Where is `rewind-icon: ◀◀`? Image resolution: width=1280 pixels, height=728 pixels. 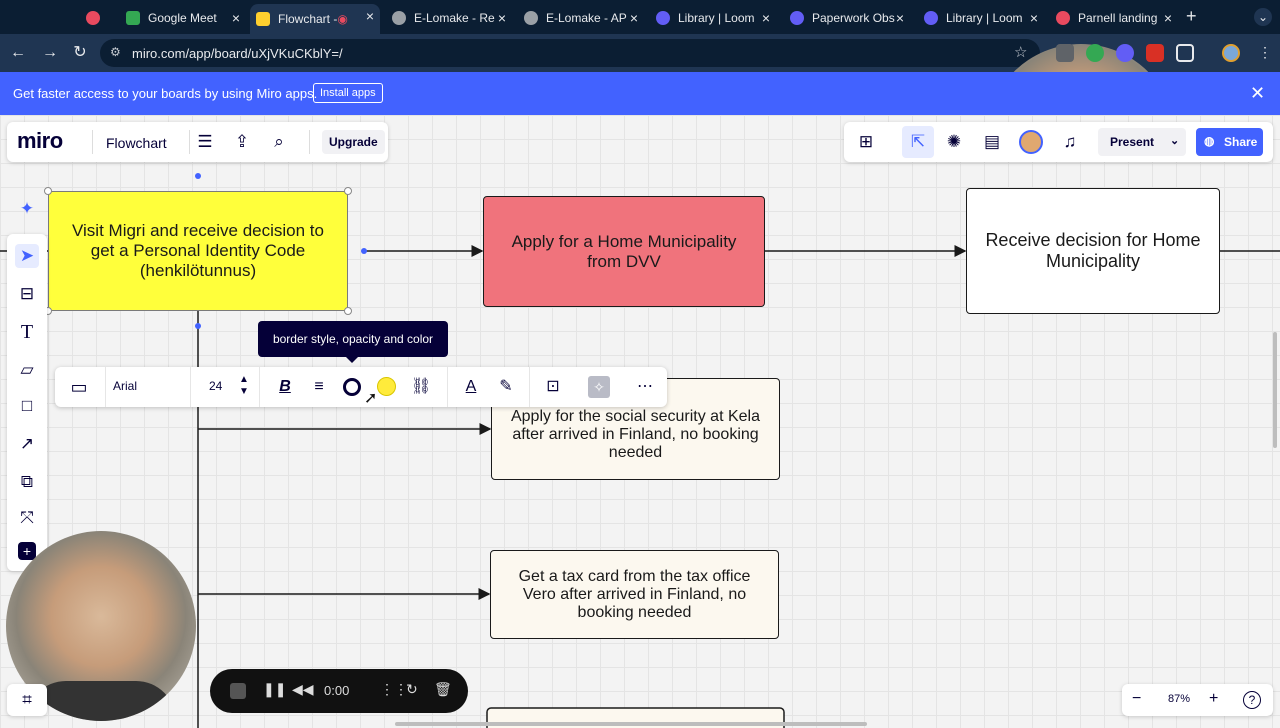
rewind-icon: ◀◀ is located at coordinates (303, 689).